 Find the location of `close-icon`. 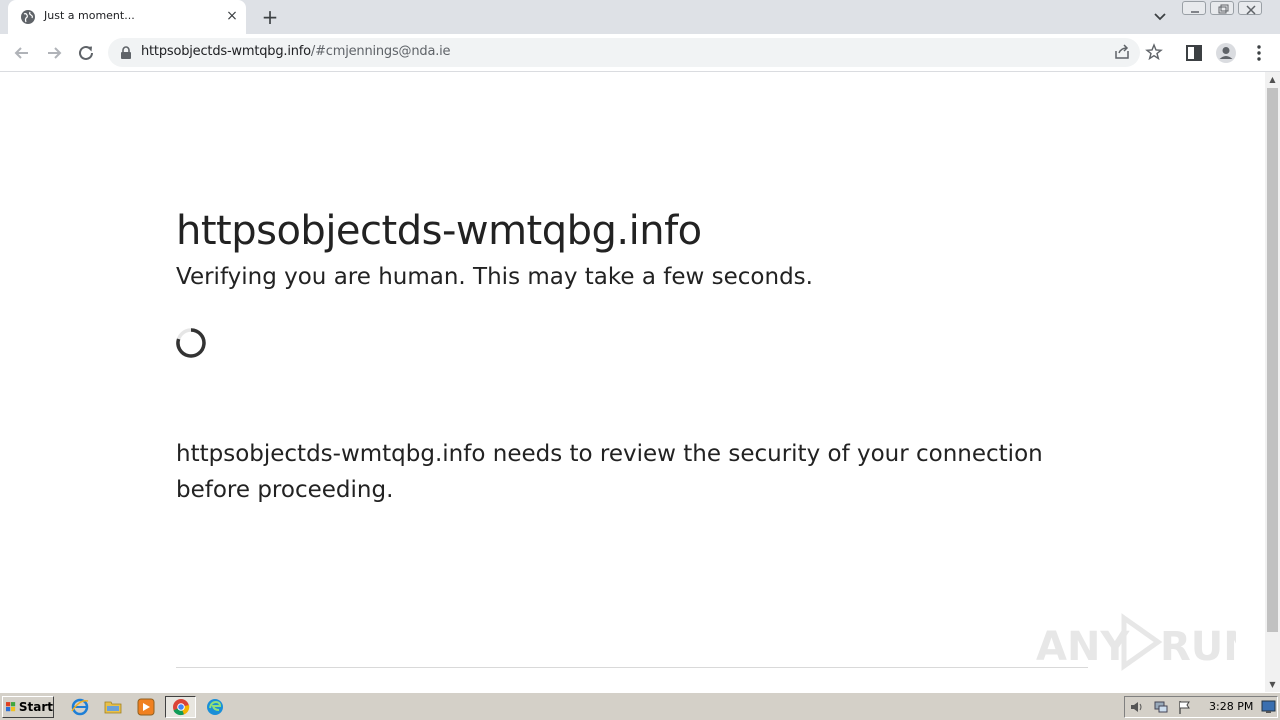

close-icon is located at coordinates (1251, 10).